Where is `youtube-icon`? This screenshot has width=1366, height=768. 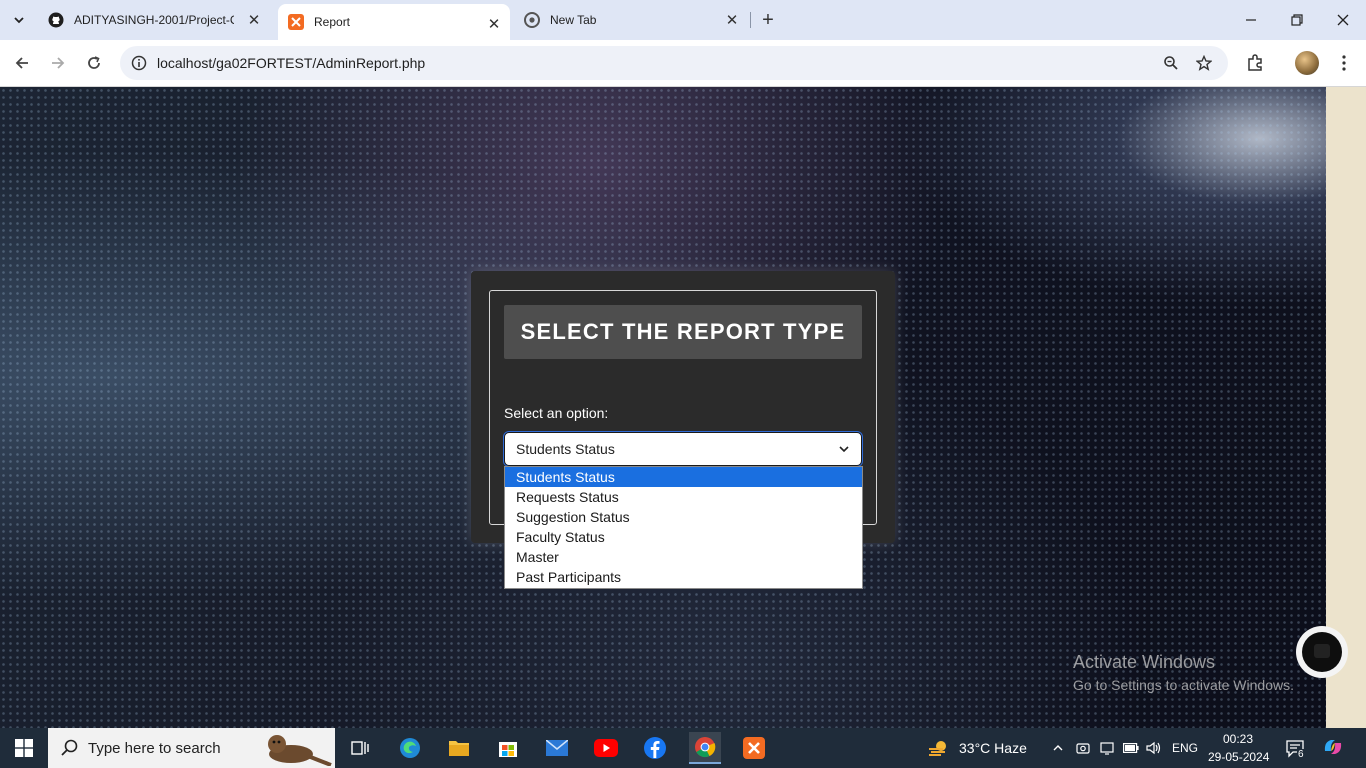
youtube-icon is located at coordinates (606, 748).